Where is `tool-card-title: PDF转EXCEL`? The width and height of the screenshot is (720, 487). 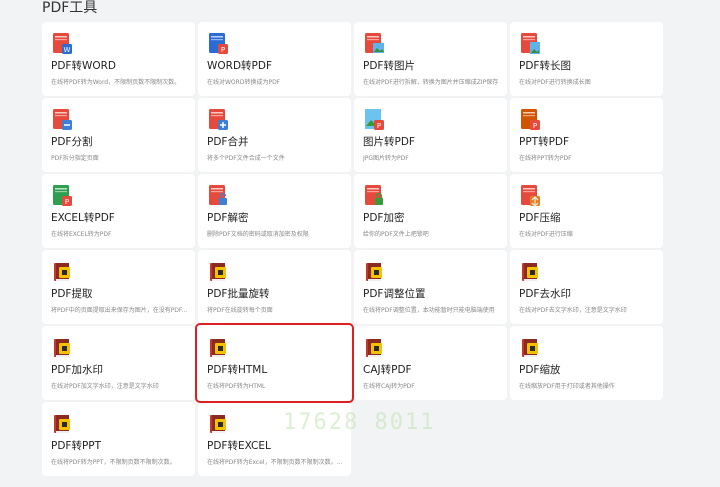
tool-card-title: PDF转EXCEL is located at coordinates (239, 446).